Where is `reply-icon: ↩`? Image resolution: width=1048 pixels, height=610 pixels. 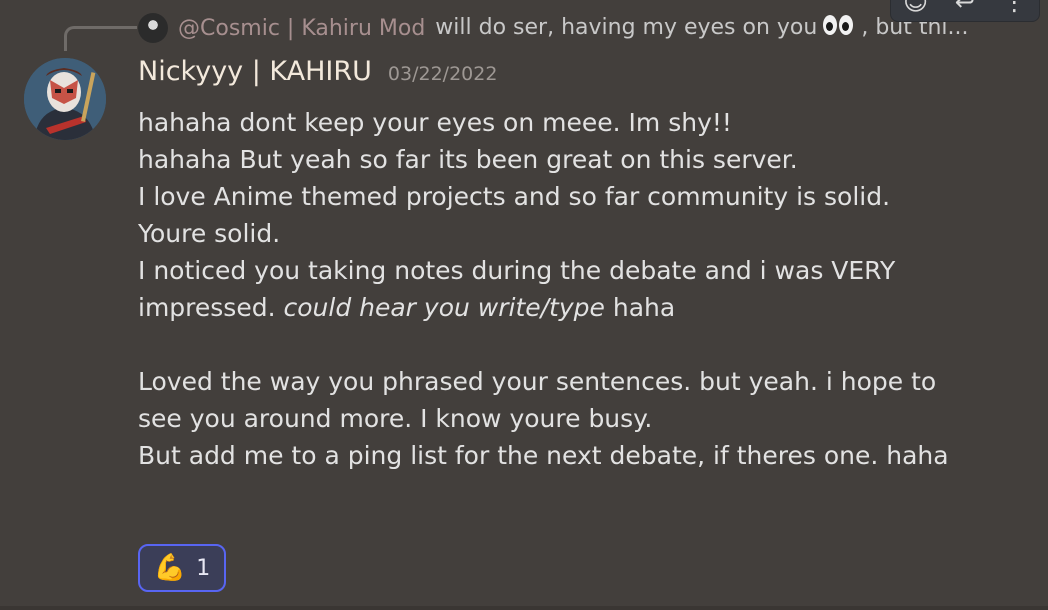 reply-icon: ↩ is located at coordinates (965, 8).